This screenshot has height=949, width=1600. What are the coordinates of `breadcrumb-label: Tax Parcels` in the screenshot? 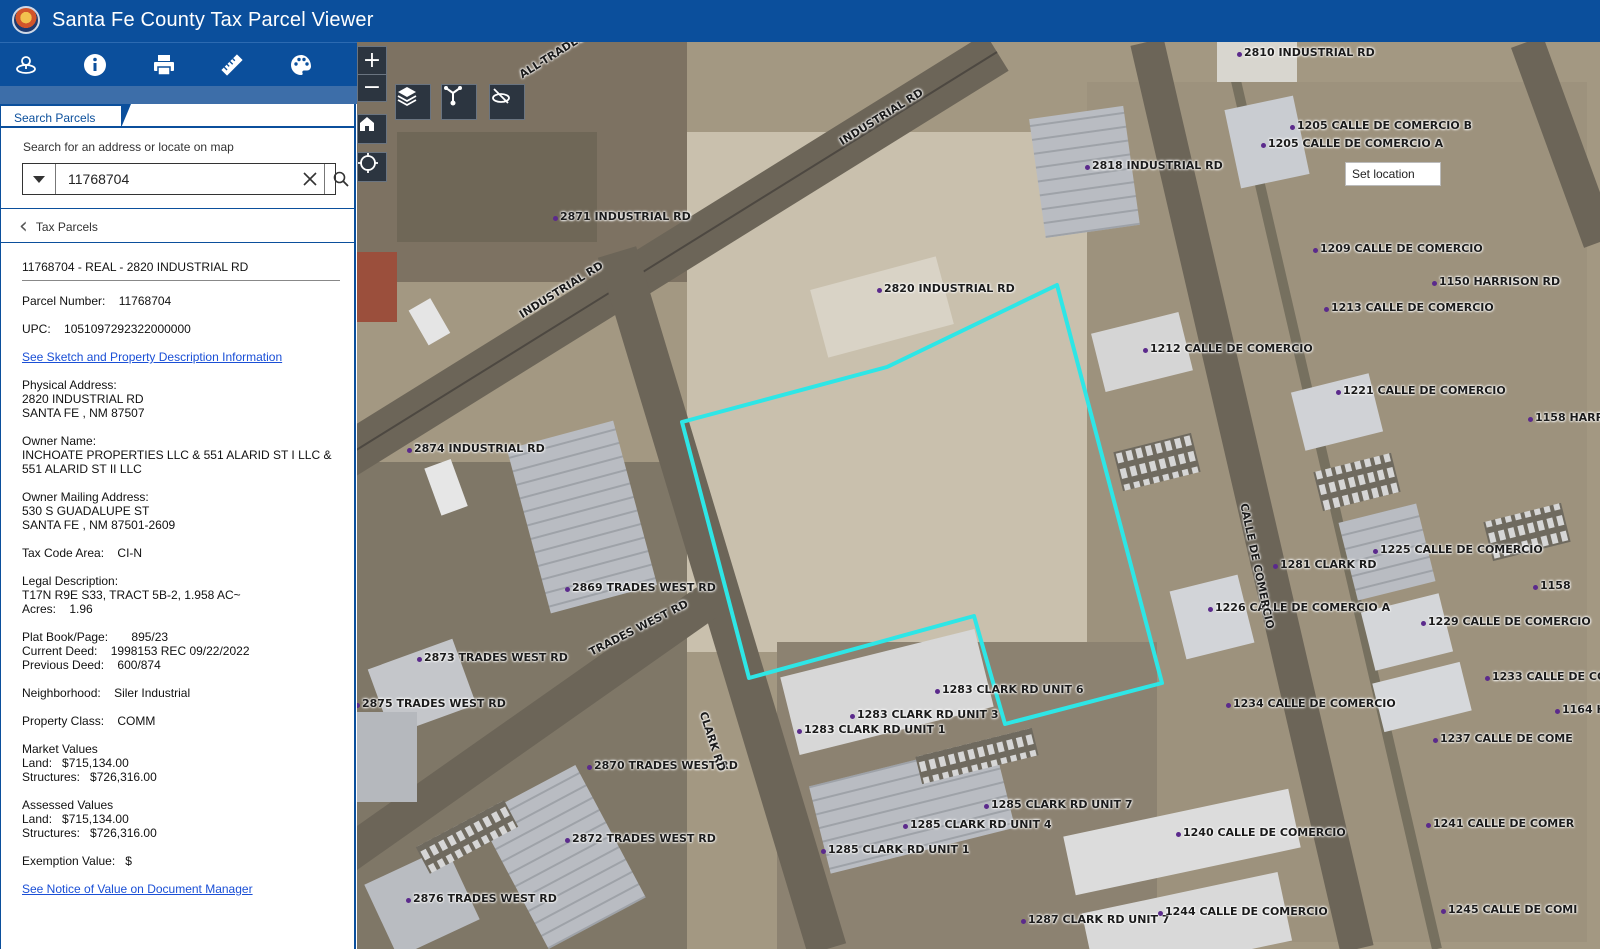 It's located at (66, 227).